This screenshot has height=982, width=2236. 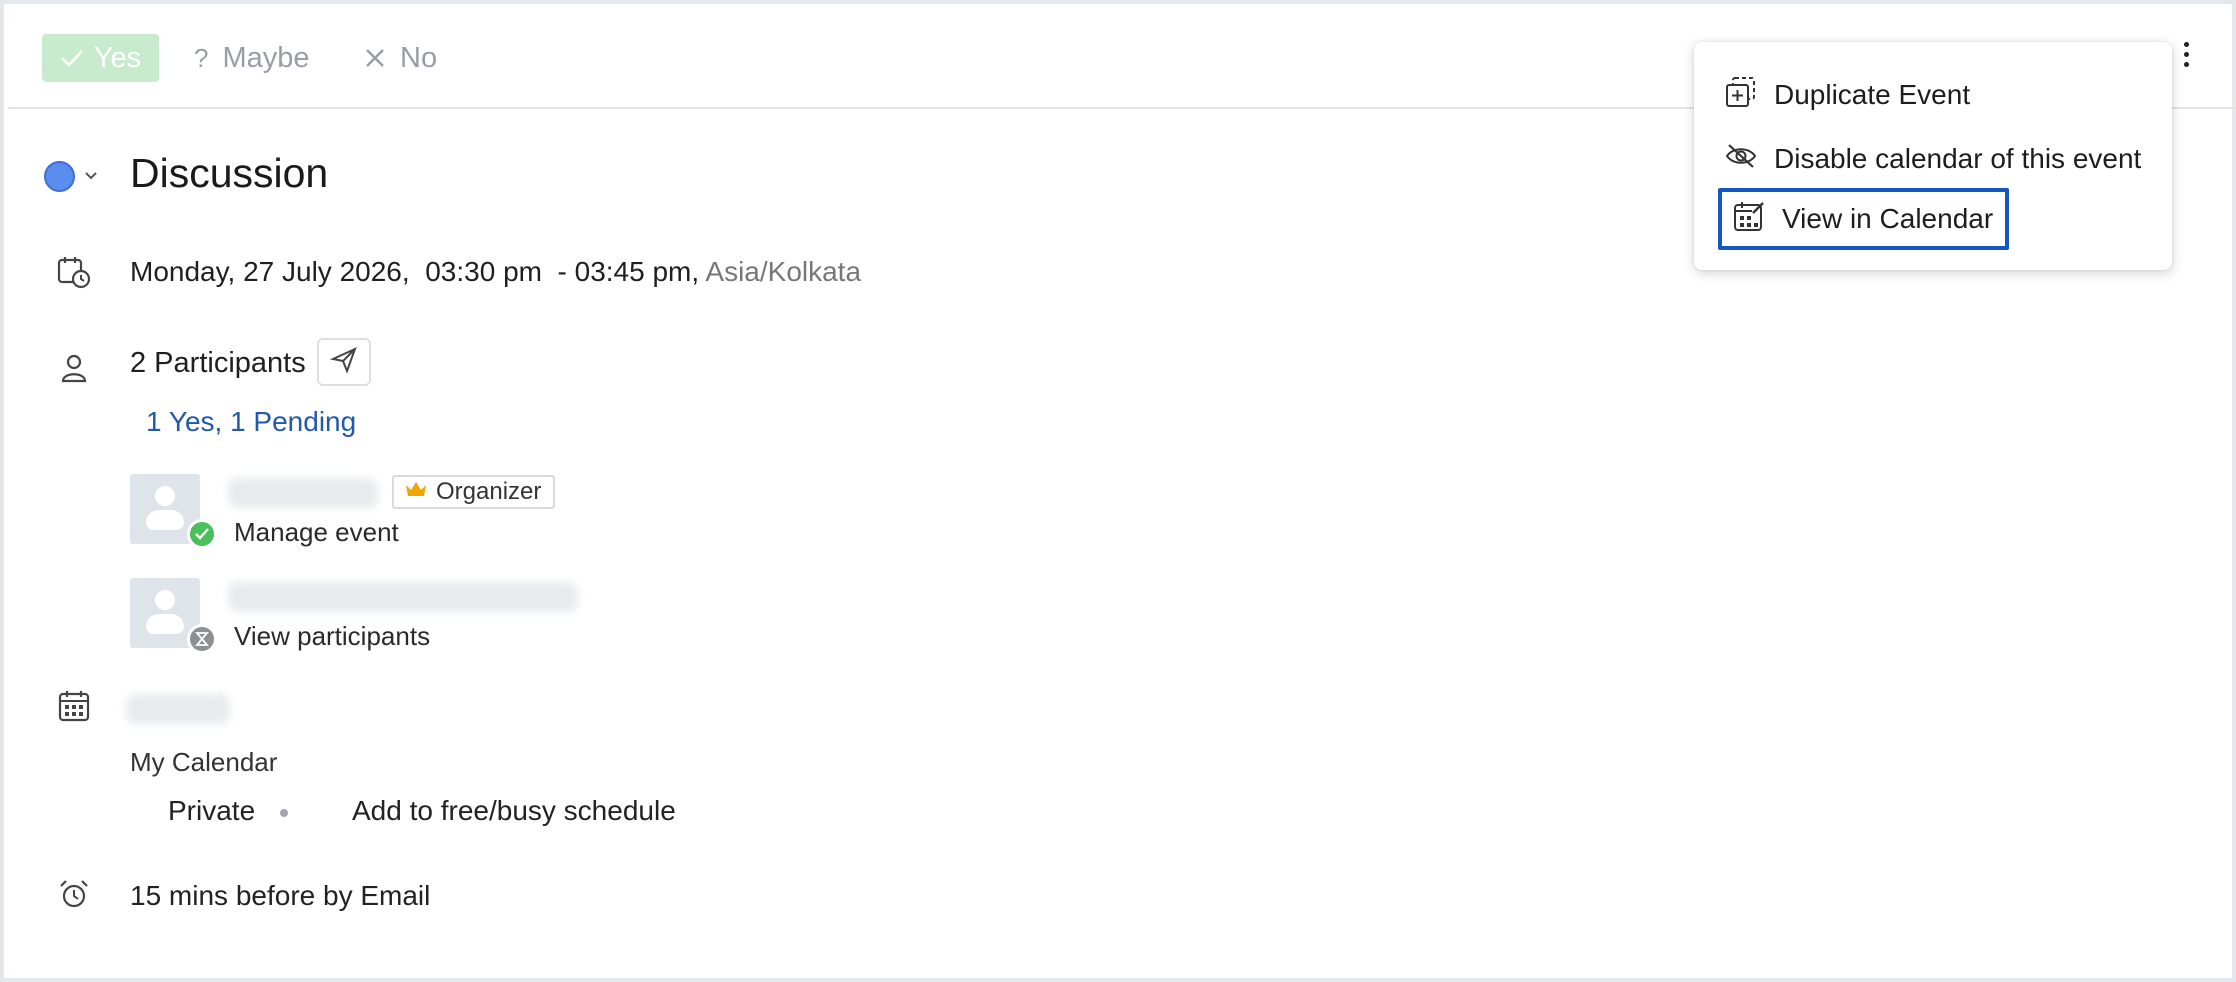 I want to click on alarm-clock-icon, so click(x=74, y=895).